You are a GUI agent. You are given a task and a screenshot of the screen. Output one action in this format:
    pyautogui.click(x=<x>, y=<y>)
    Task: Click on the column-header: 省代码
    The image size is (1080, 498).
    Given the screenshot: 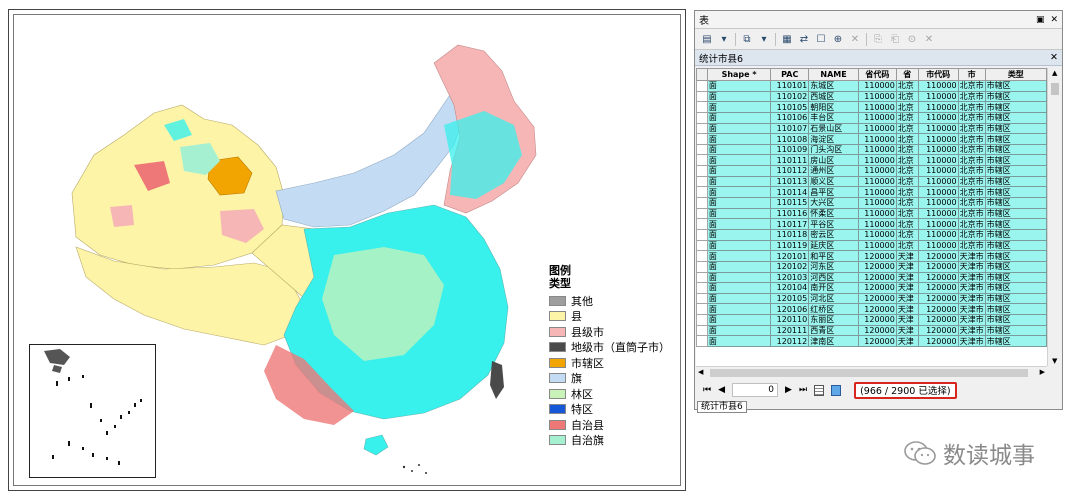 What is the action you would take?
    pyautogui.click(x=877, y=74)
    